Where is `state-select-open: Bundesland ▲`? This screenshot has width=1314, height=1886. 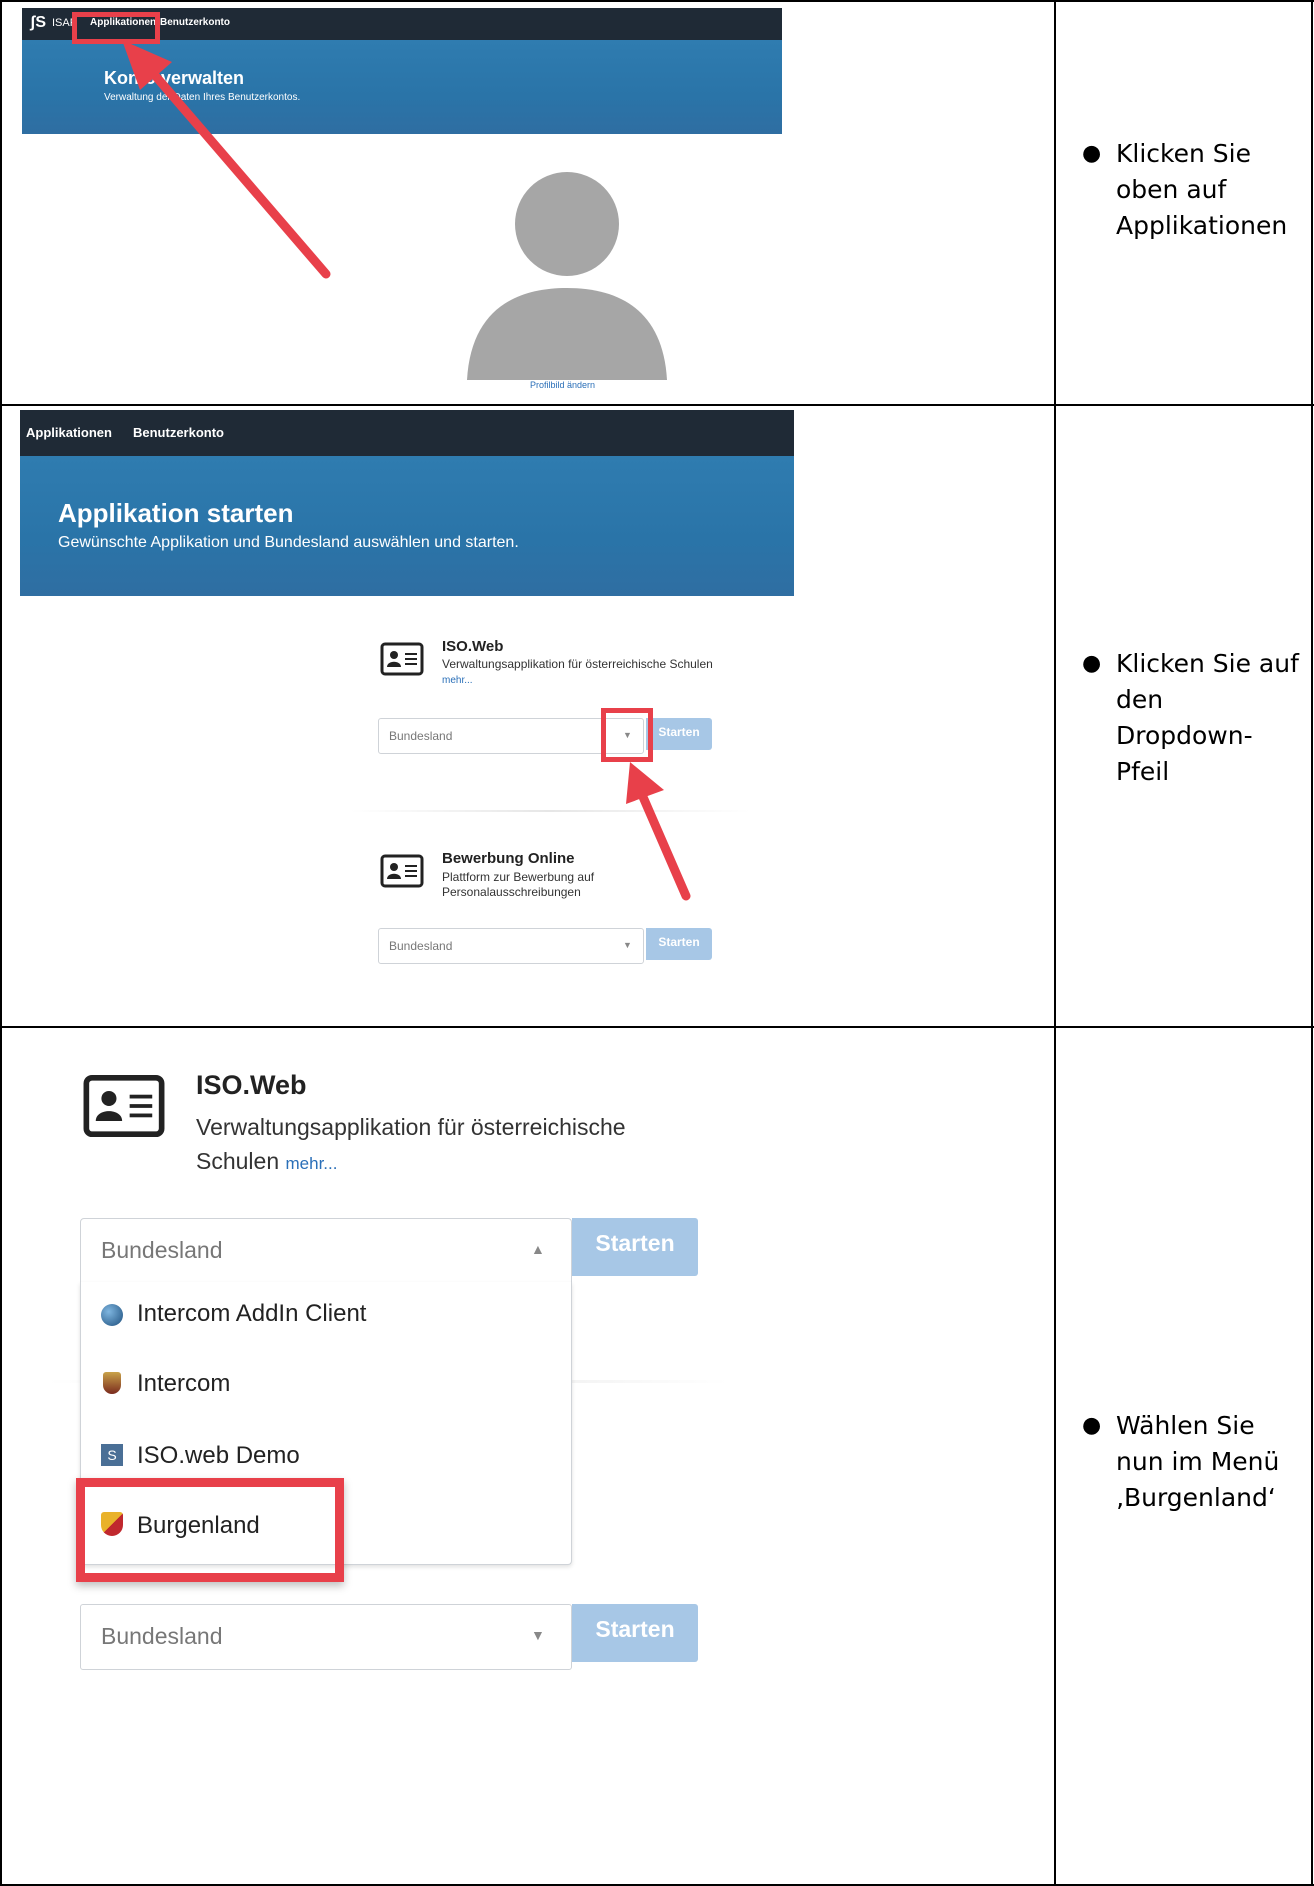
state-select-open: Bundesland ▲ is located at coordinates (326, 1251).